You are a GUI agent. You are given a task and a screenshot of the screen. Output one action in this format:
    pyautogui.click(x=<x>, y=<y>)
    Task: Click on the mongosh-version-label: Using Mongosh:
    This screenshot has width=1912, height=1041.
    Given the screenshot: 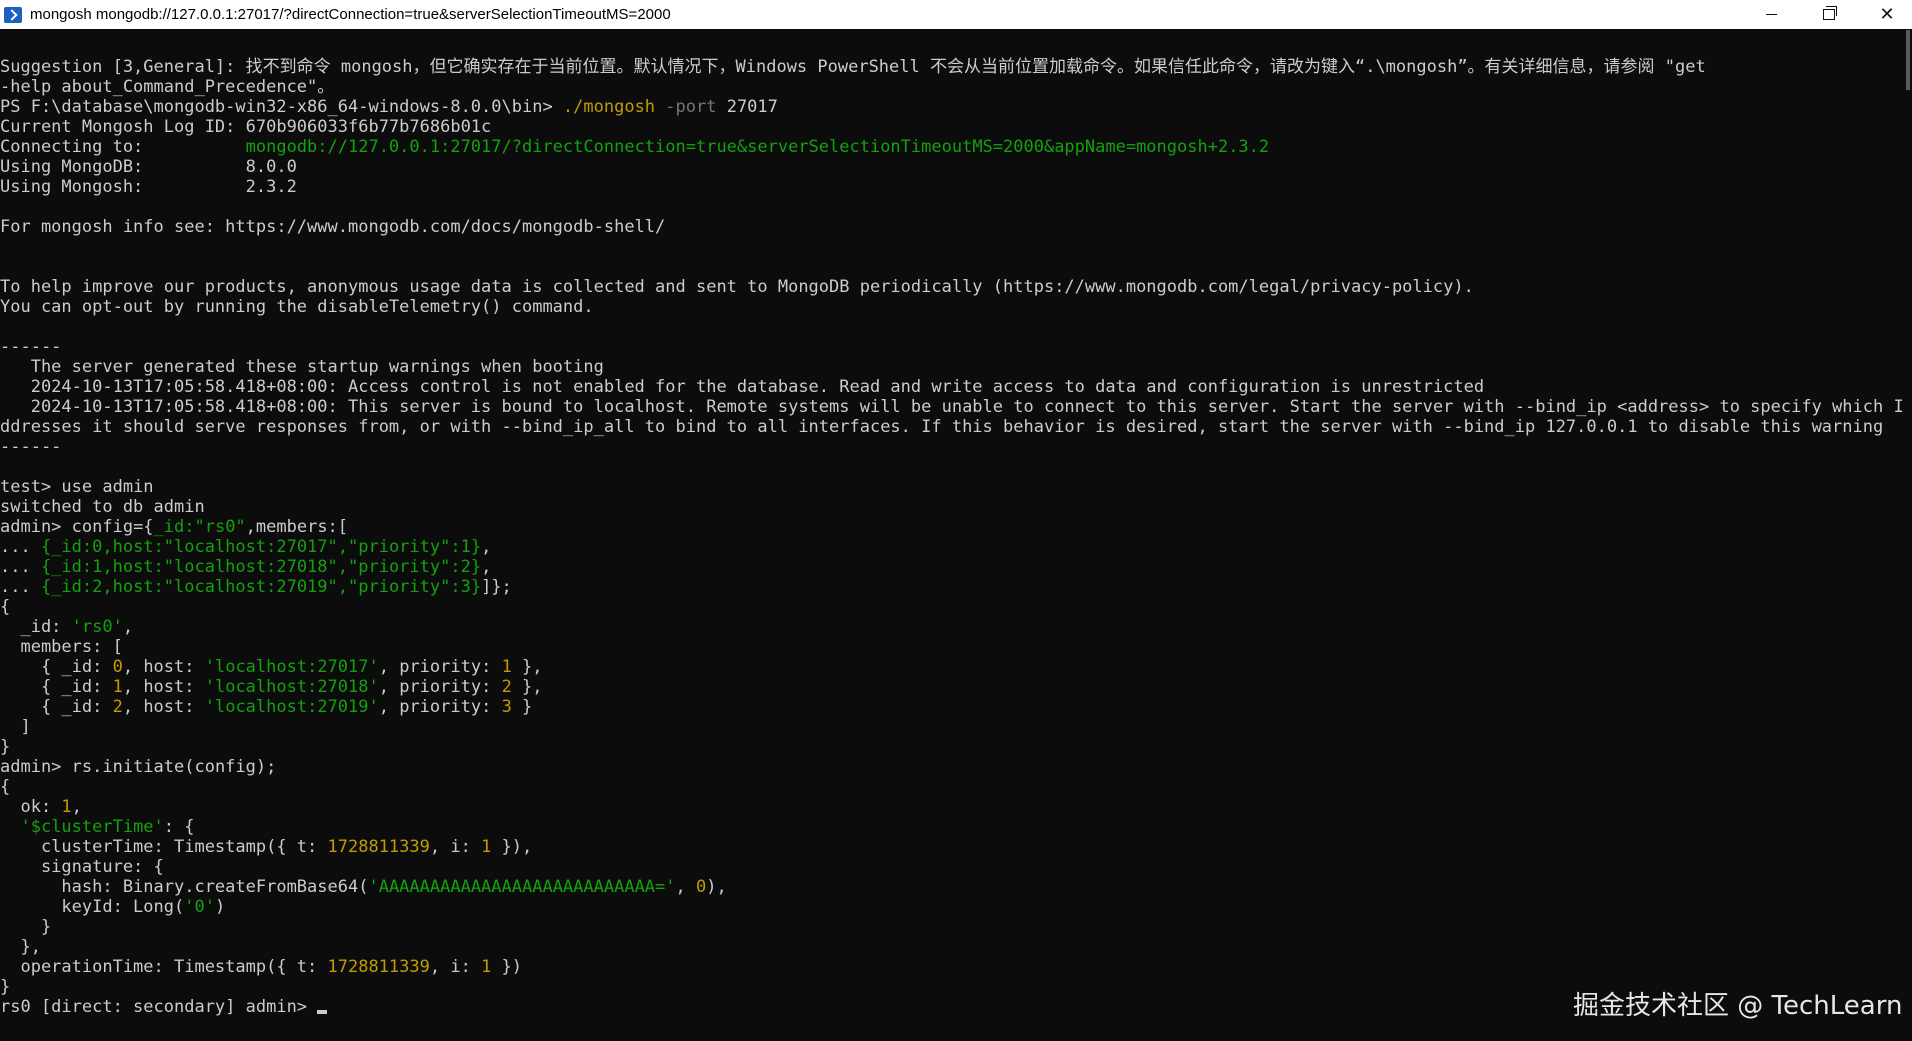 What is the action you would take?
    pyautogui.click(x=123, y=187)
    